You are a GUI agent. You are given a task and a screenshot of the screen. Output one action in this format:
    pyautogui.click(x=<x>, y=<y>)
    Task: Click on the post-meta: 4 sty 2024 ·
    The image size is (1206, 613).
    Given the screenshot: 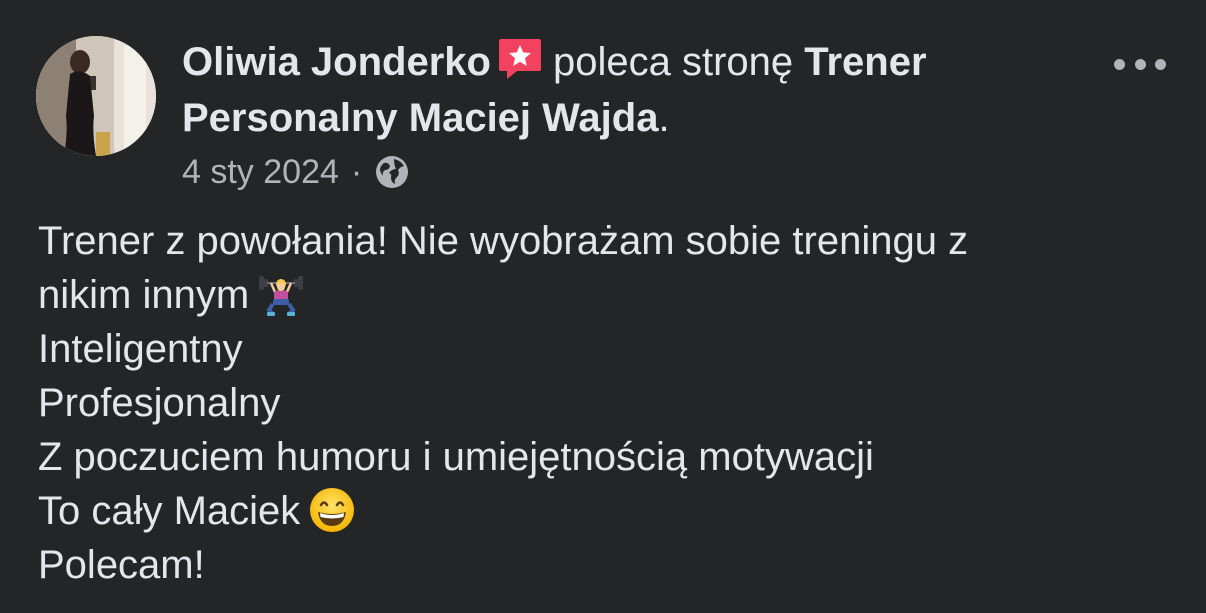 What is the action you would take?
    pyautogui.click(x=296, y=172)
    